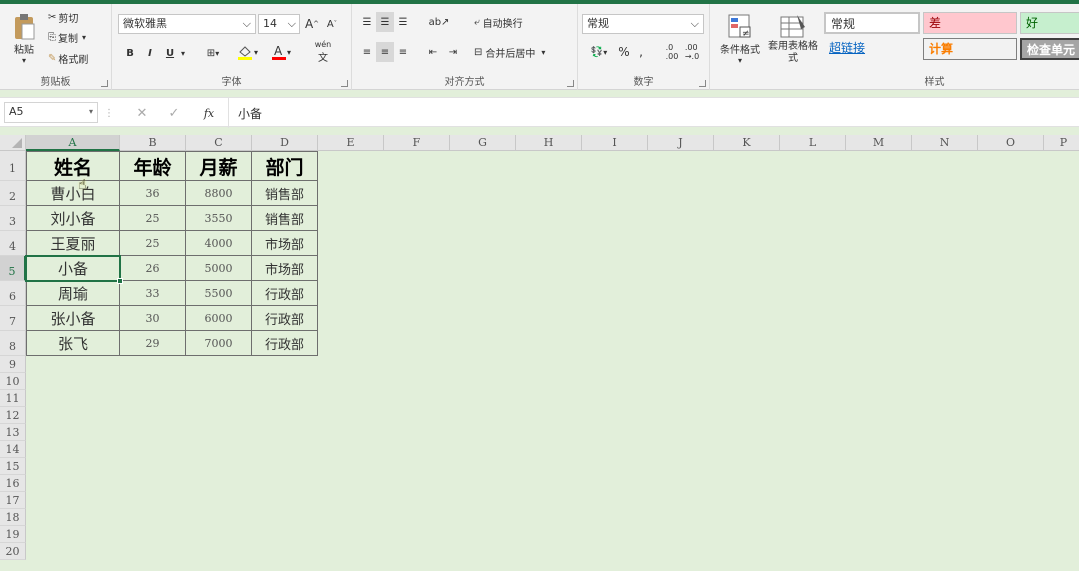  I want to click on fill-handle, so click(120, 281).